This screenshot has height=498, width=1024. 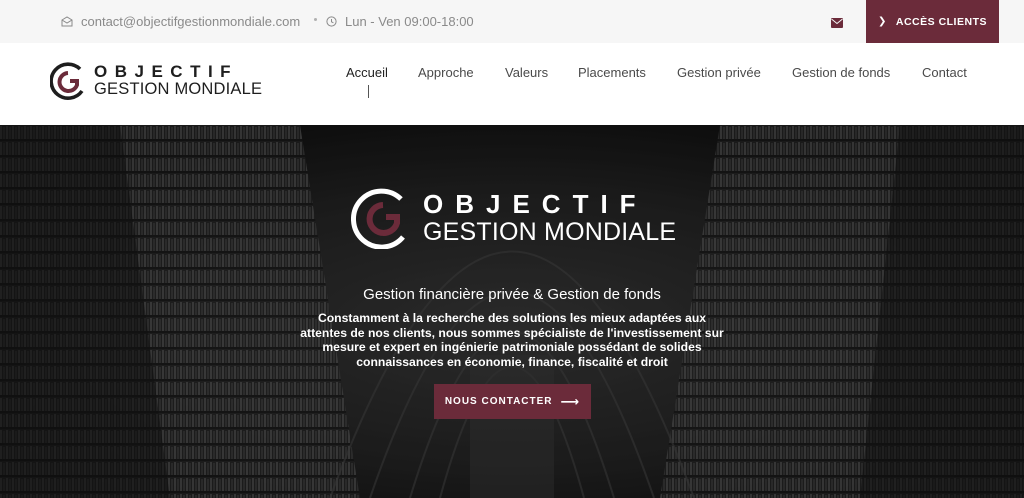 I want to click on site-logo: OBJECTIF GESTION MONDIALE, so click(x=157, y=81).